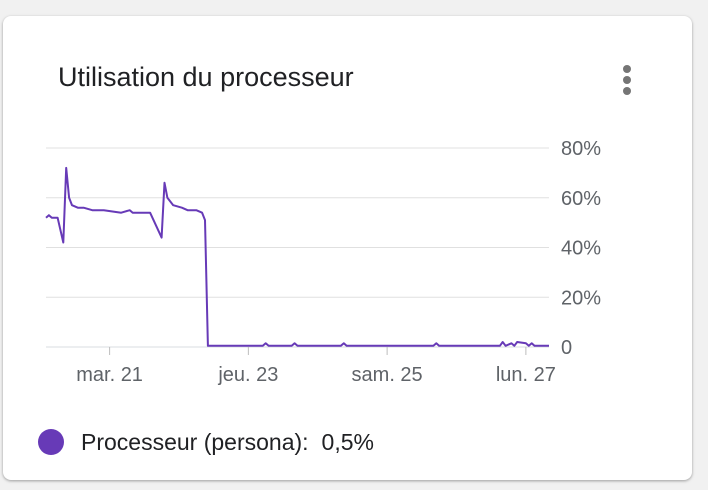 This screenshot has width=708, height=490. What do you see at coordinates (247, 375) in the screenshot?
I see `x-tick-label: jeu. 23` at bounding box center [247, 375].